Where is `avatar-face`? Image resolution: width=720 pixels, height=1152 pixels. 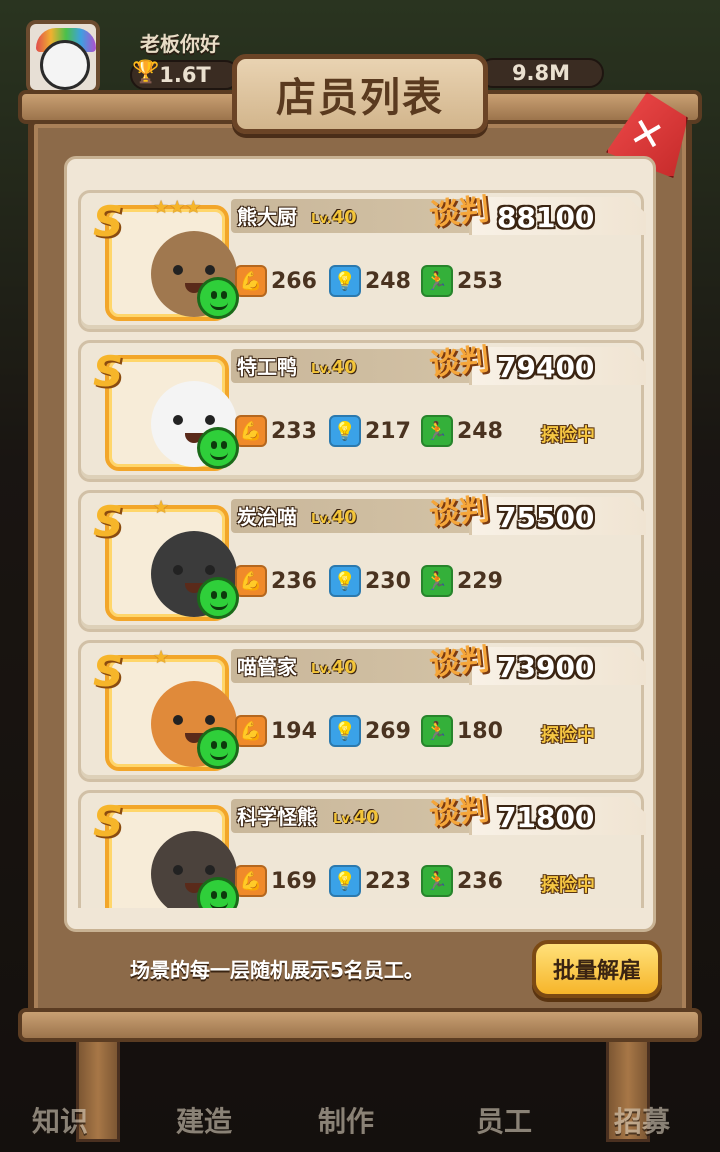 avatar-face is located at coordinates (65, 65).